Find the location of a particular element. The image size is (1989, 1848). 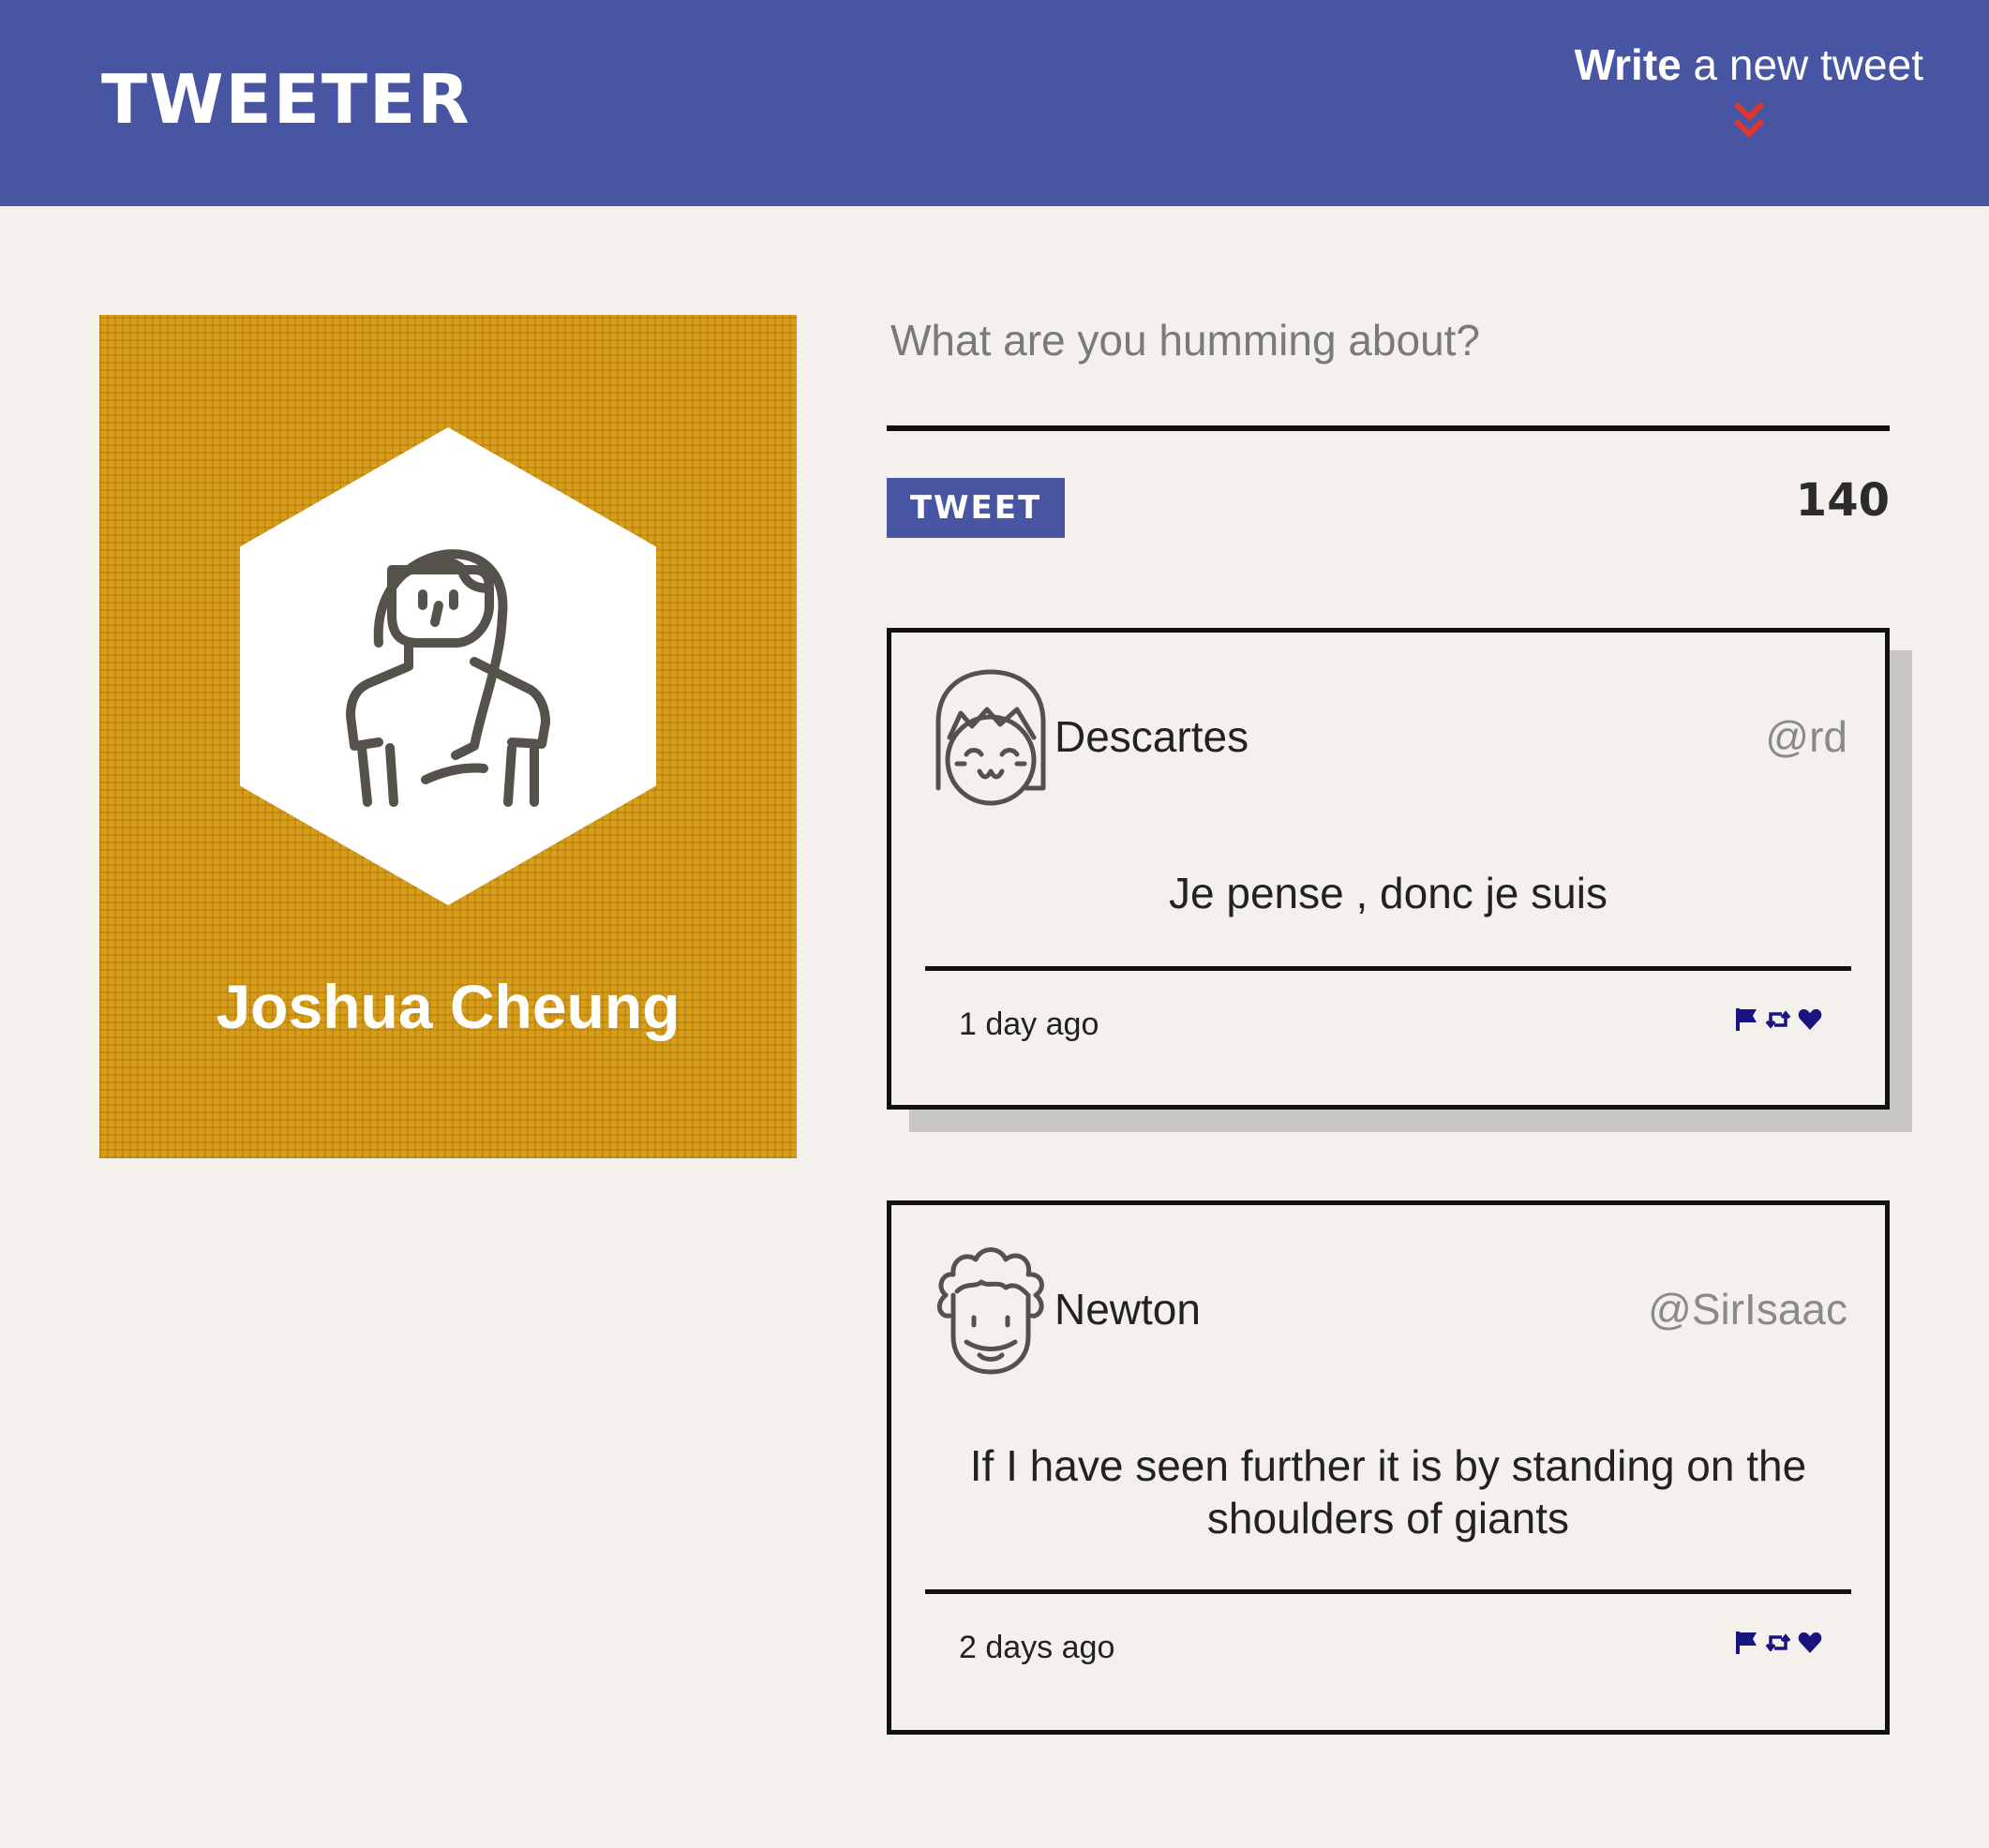

compose-toggle-button: Write a new tweet is located at coordinates (1749, 91).